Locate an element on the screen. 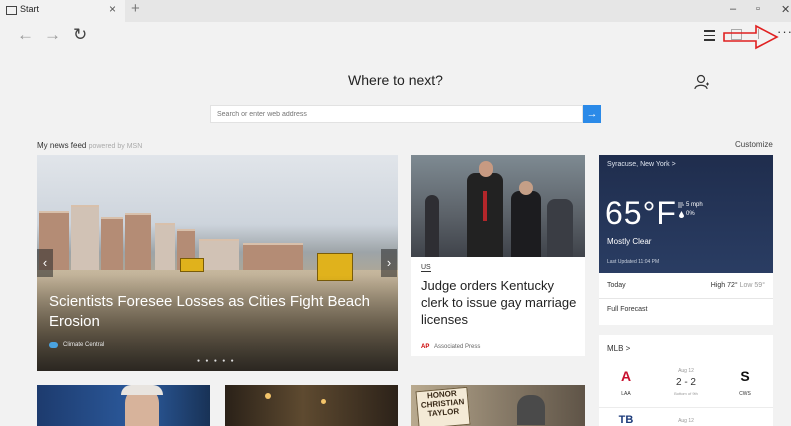 The image size is (791, 426). forecast-high: High 72° is located at coordinates (724, 285).